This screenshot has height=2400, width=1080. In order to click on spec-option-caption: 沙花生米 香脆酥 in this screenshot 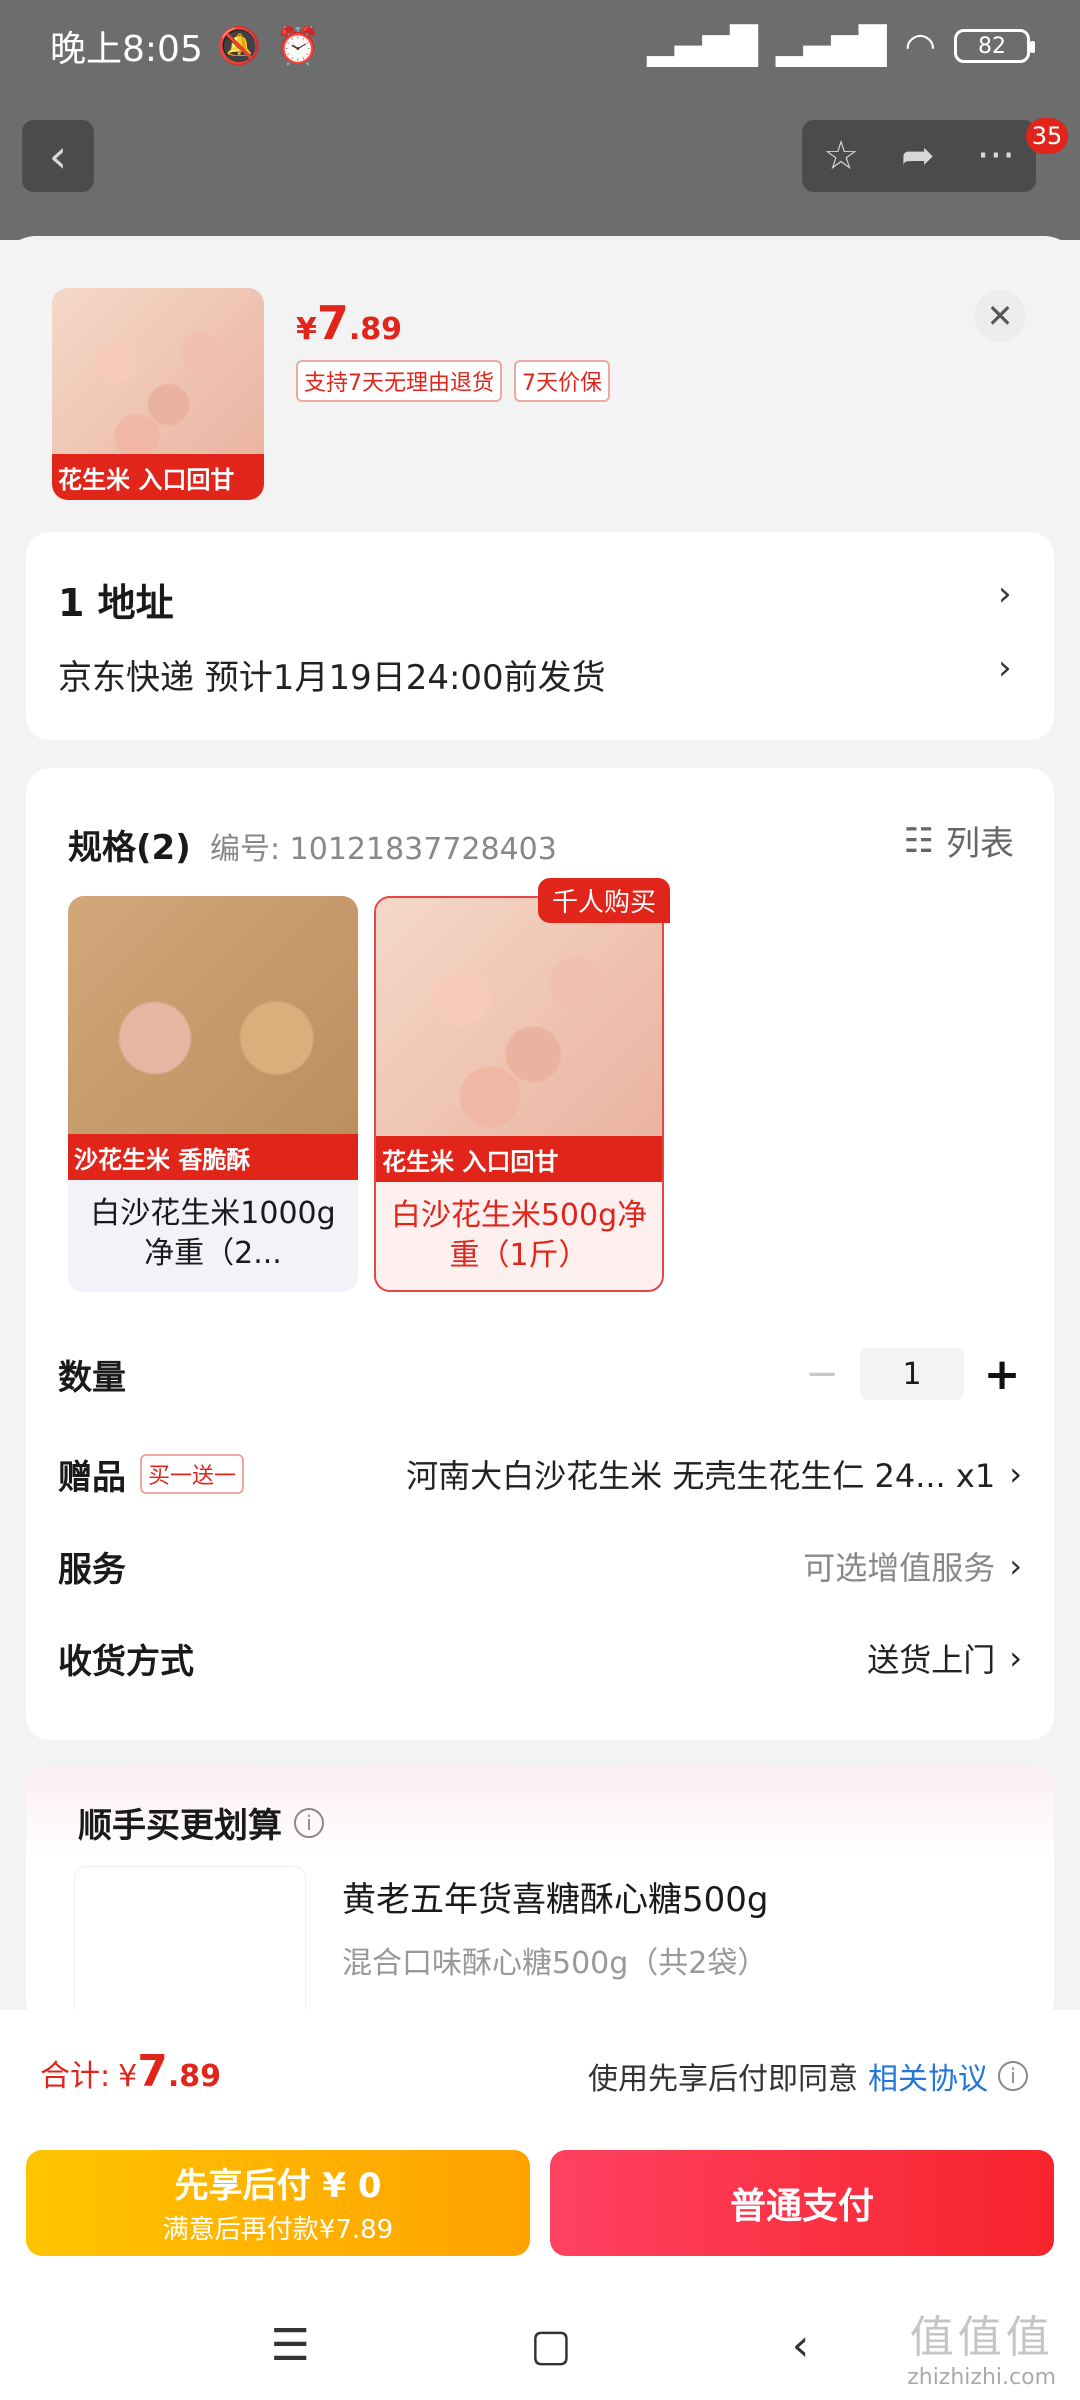, I will do `click(213, 1157)`.